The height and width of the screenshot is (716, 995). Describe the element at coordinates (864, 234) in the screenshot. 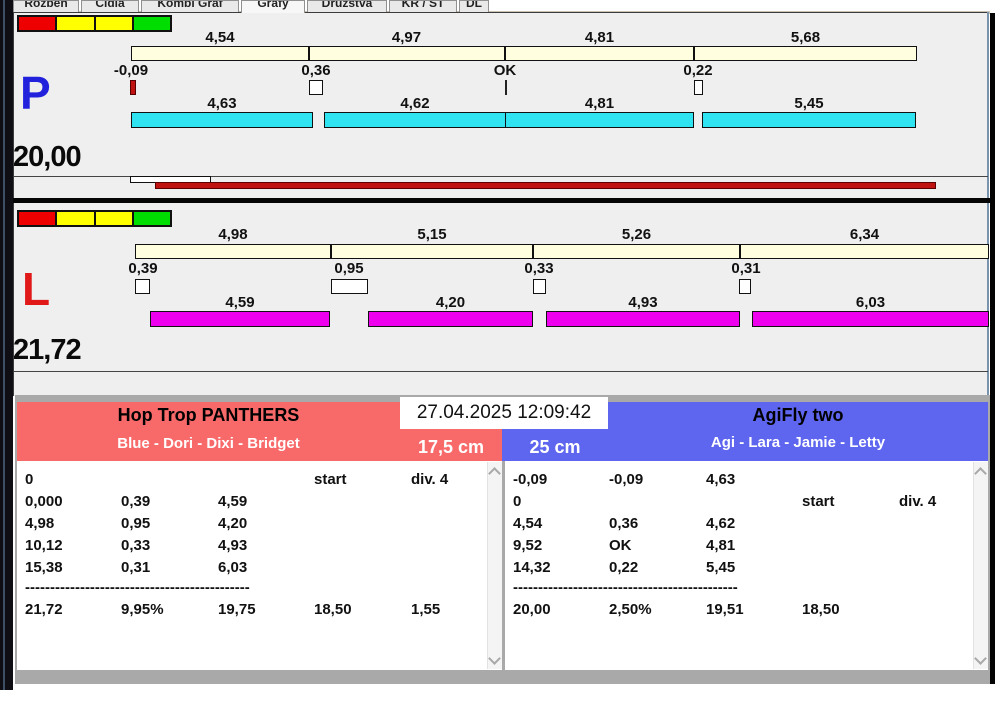

I see `split-time-label: 6,34` at that location.